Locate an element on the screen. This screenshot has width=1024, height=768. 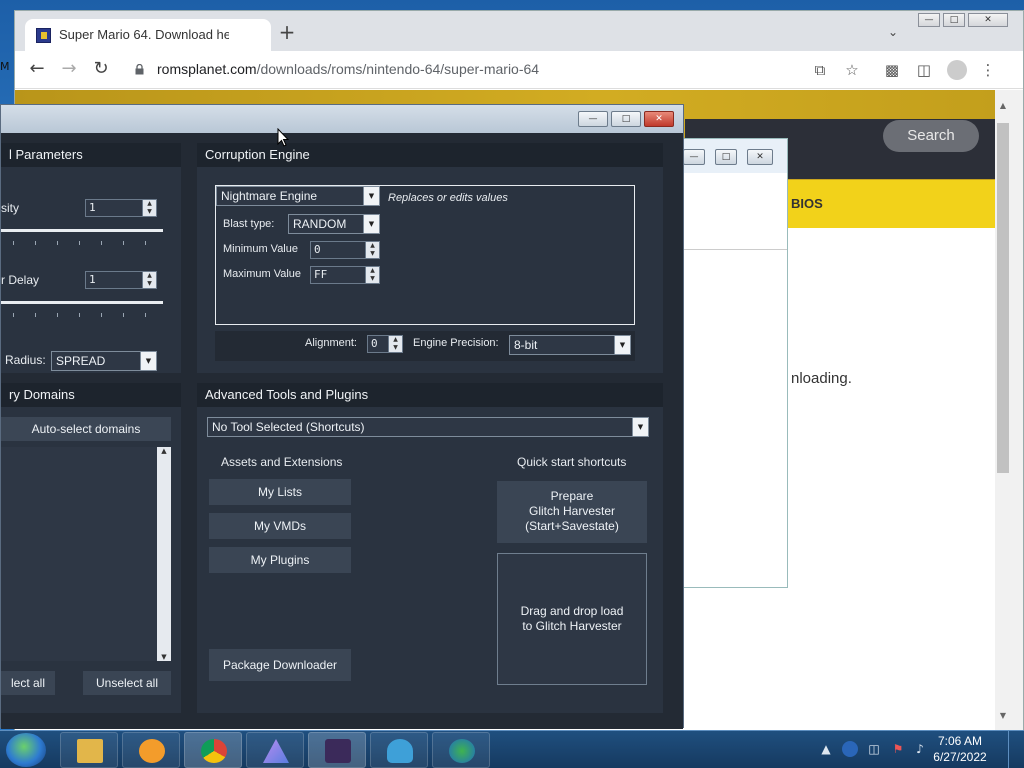
ublock-icon is located at coordinates (850, 749).